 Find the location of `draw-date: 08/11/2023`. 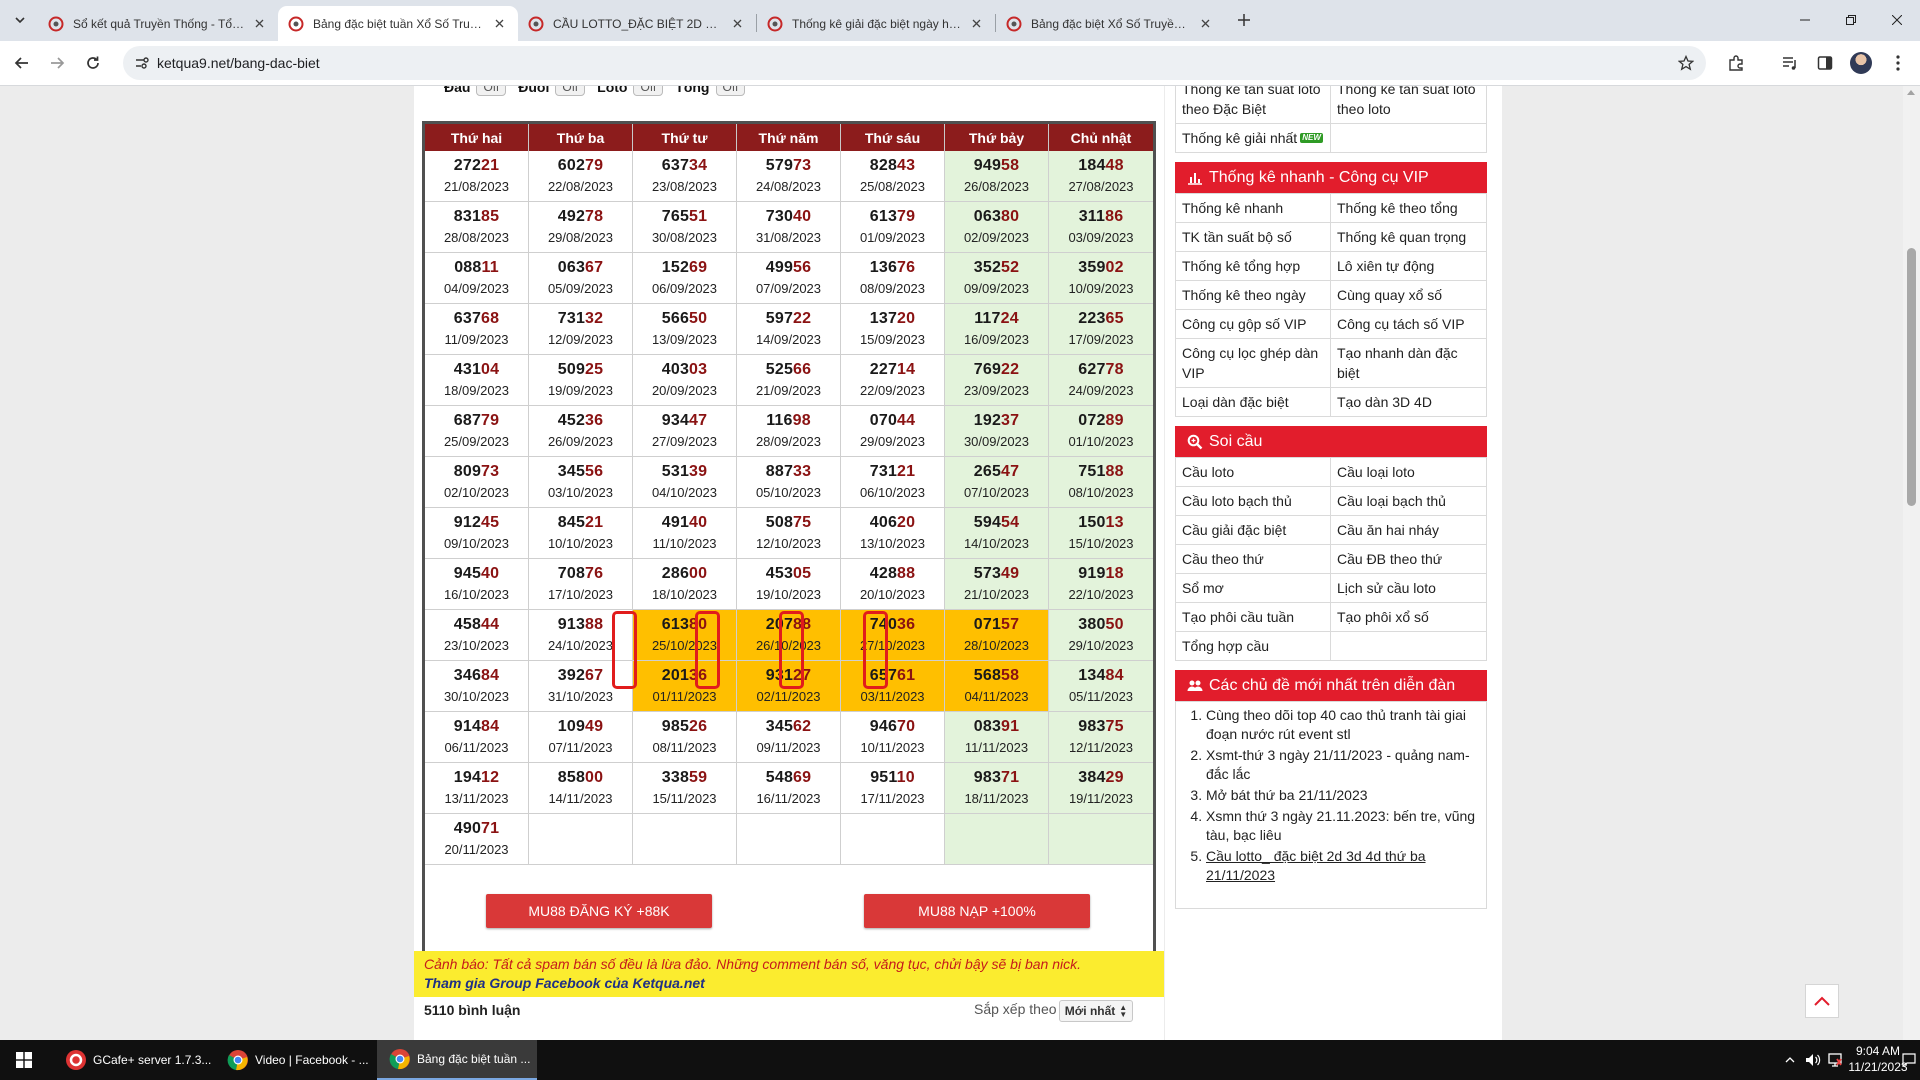

draw-date: 08/11/2023 is located at coordinates (684, 747).